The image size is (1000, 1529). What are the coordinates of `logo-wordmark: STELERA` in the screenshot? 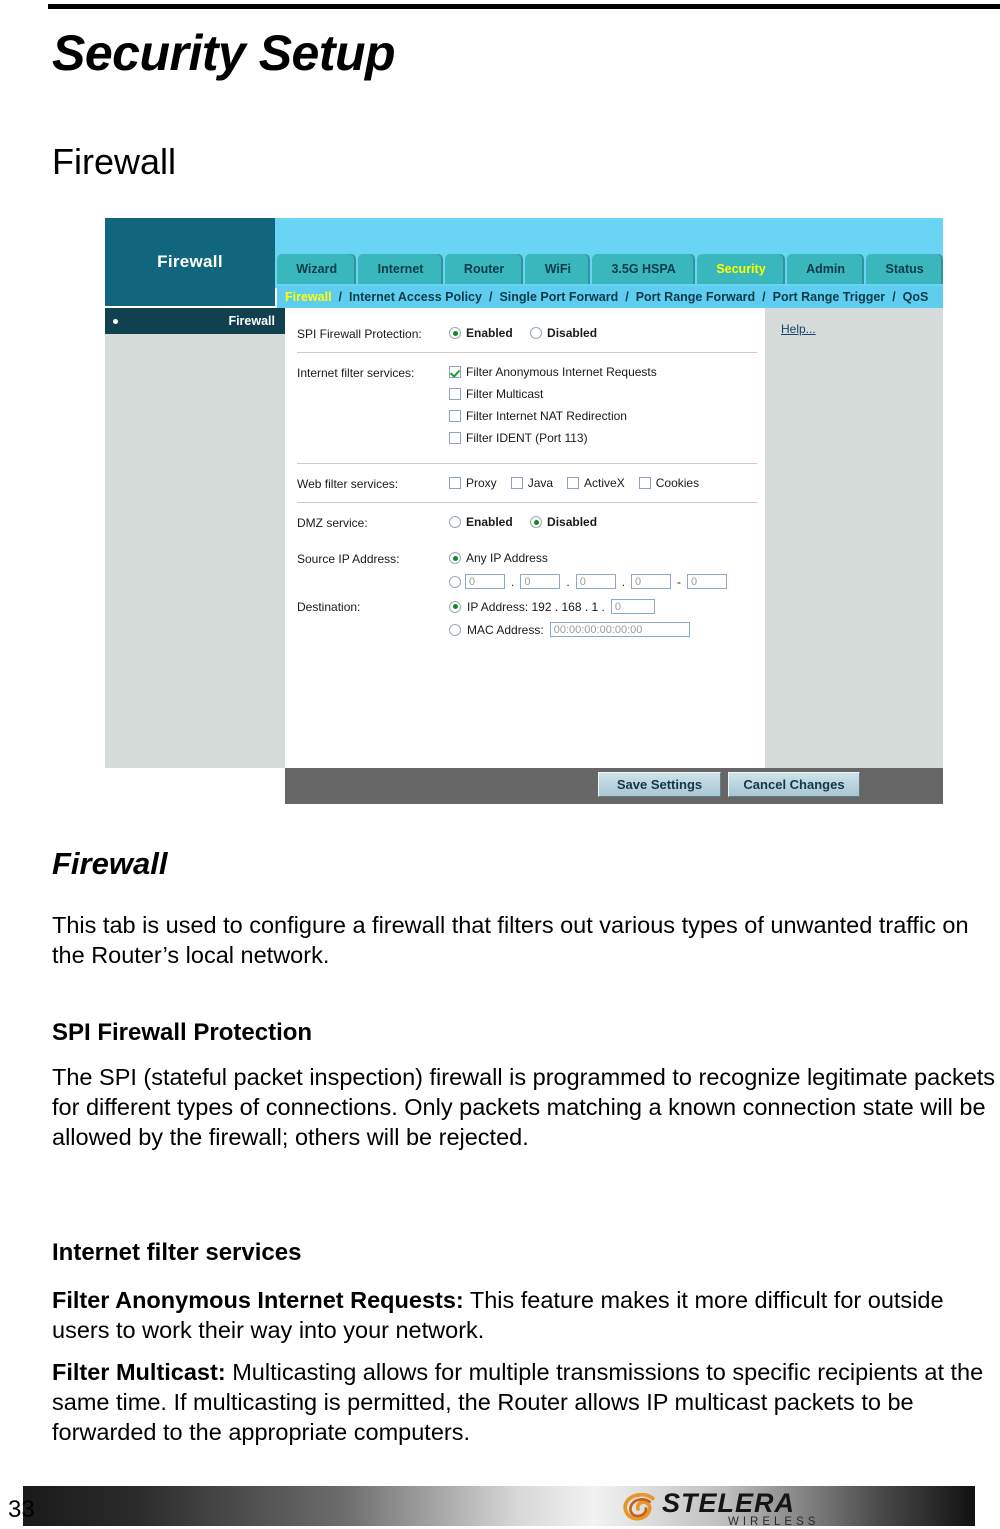 It's located at (729, 1503).